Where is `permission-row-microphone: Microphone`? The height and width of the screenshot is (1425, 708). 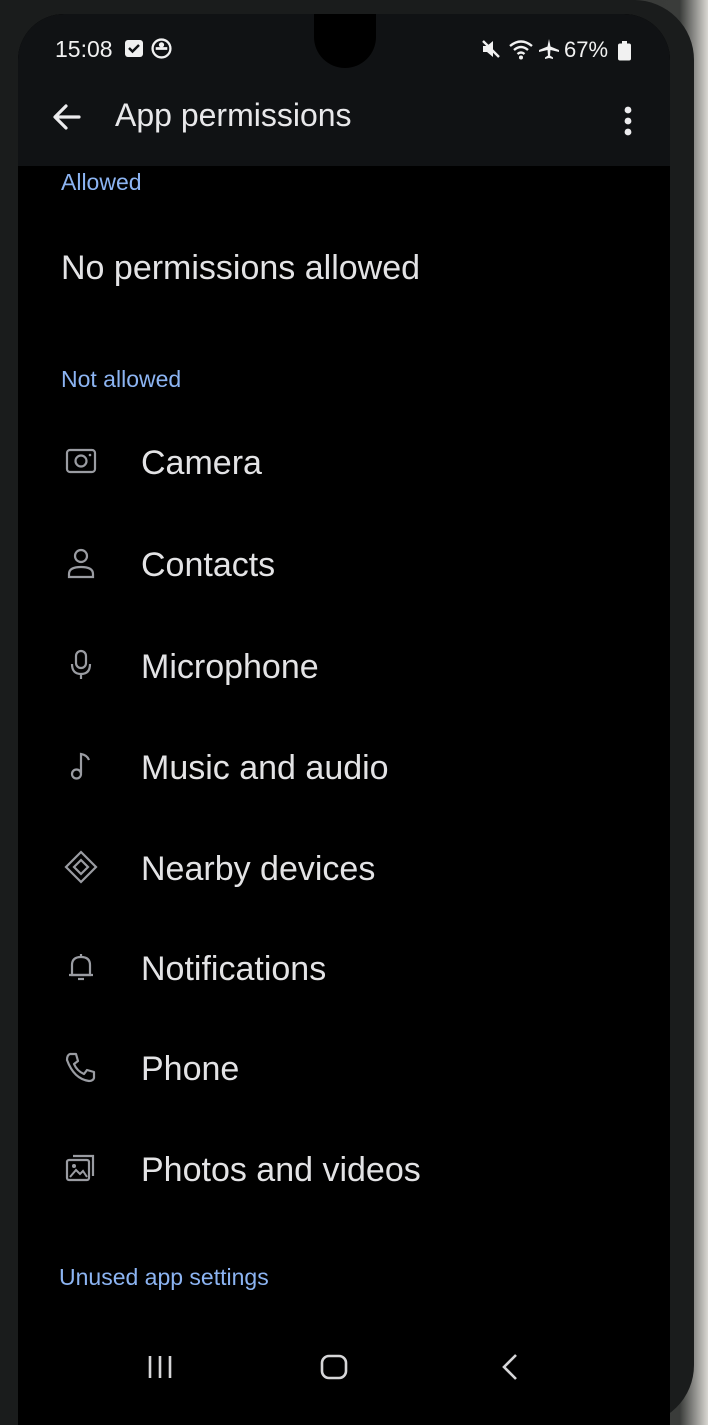
permission-row-microphone: Microphone is located at coordinates (344, 668).